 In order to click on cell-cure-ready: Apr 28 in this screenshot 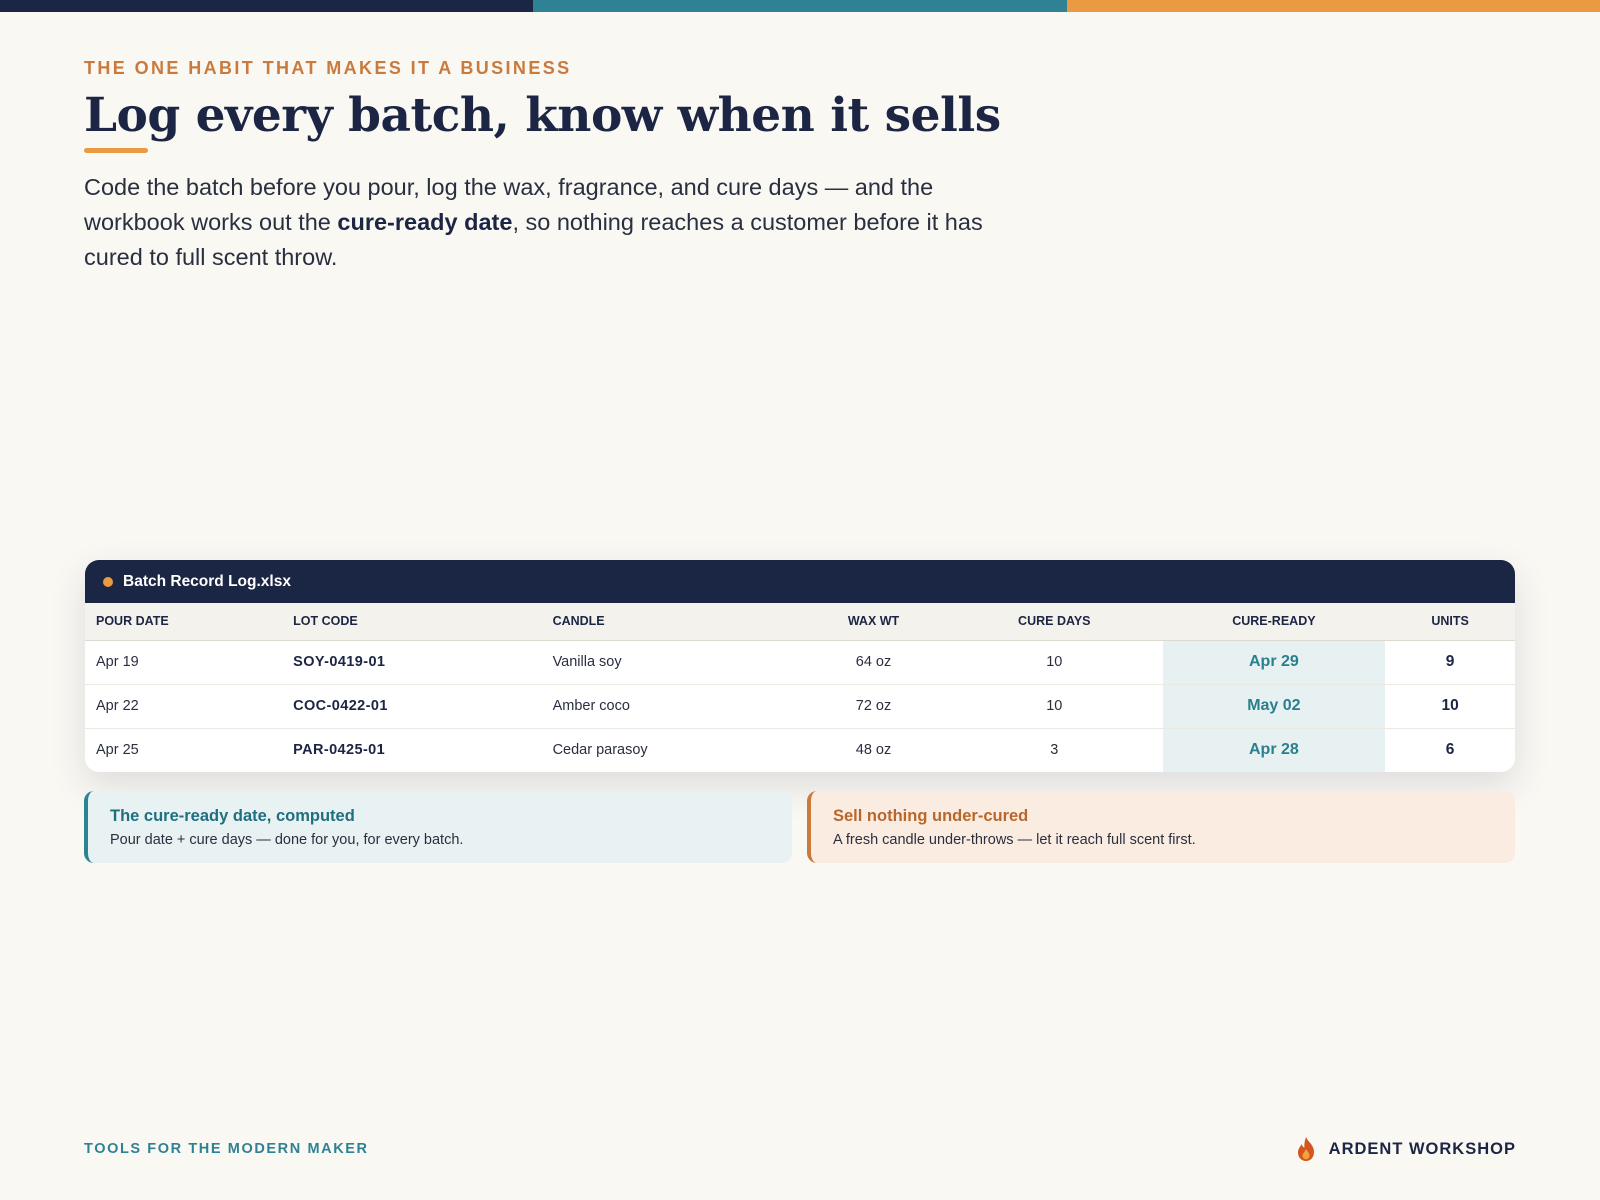, I will do `click(1274, 750)`.